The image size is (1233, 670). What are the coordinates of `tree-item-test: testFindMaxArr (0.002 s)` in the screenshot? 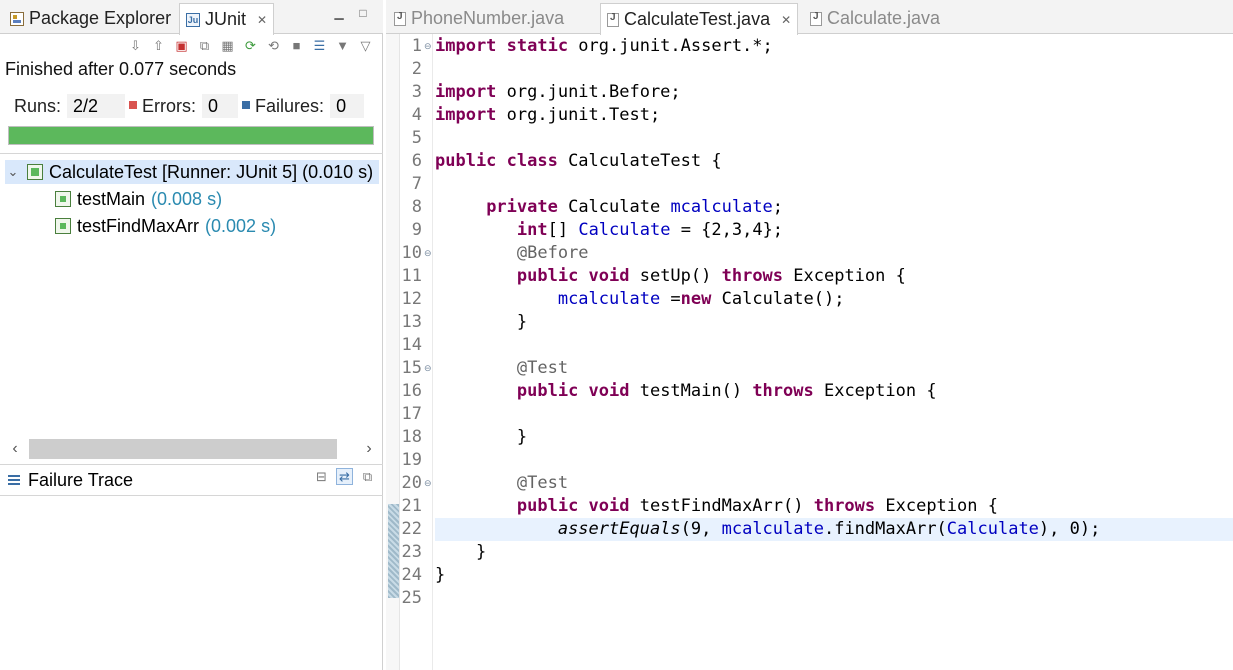 It's located at (165, 226).